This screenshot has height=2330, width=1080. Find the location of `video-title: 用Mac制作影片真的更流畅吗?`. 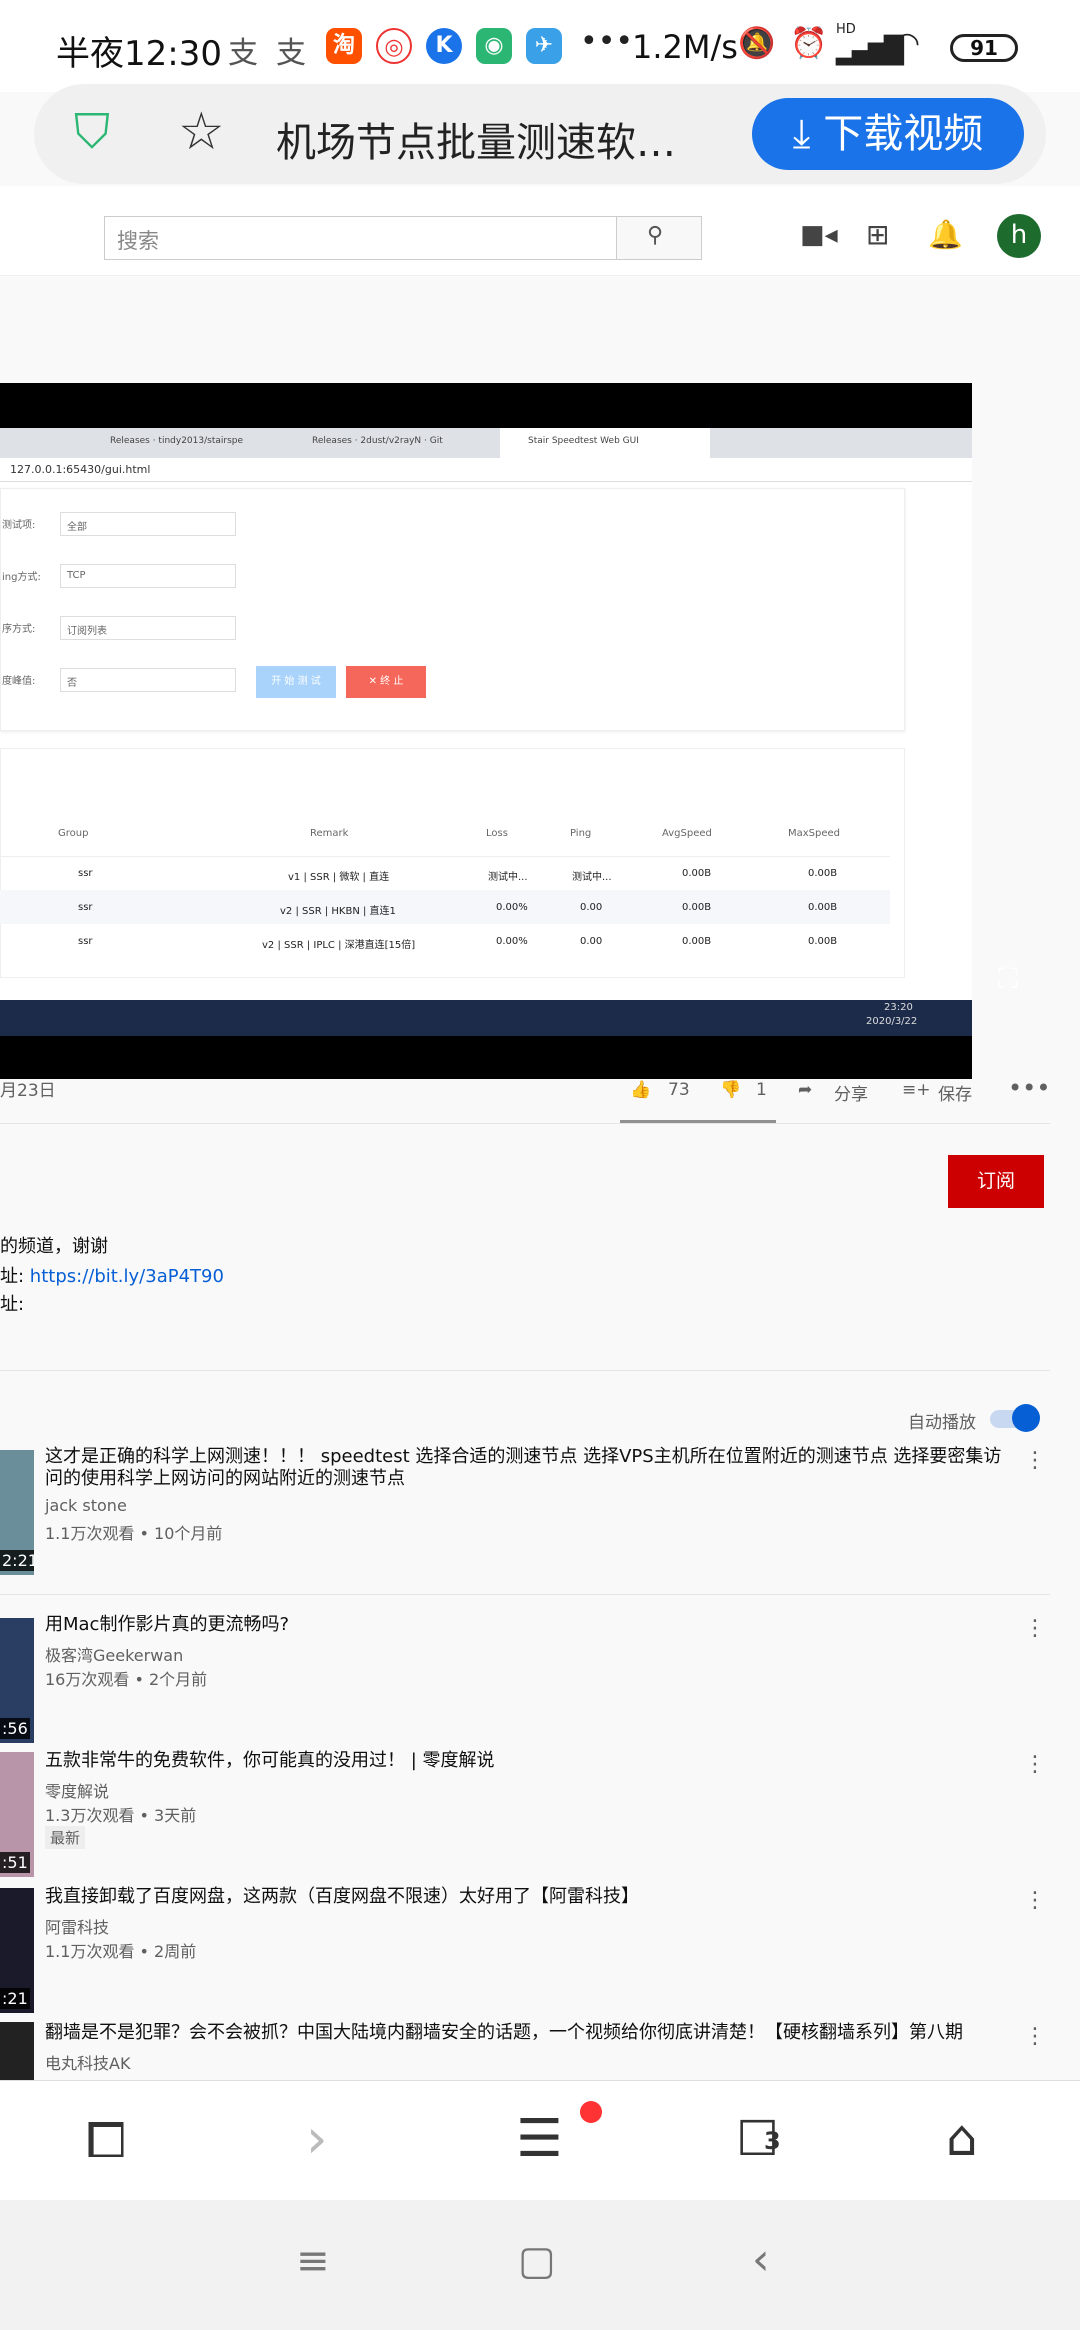

video-title: 用Mac制作影片真的更流畅吗? is located at coordinates (525, 1625).